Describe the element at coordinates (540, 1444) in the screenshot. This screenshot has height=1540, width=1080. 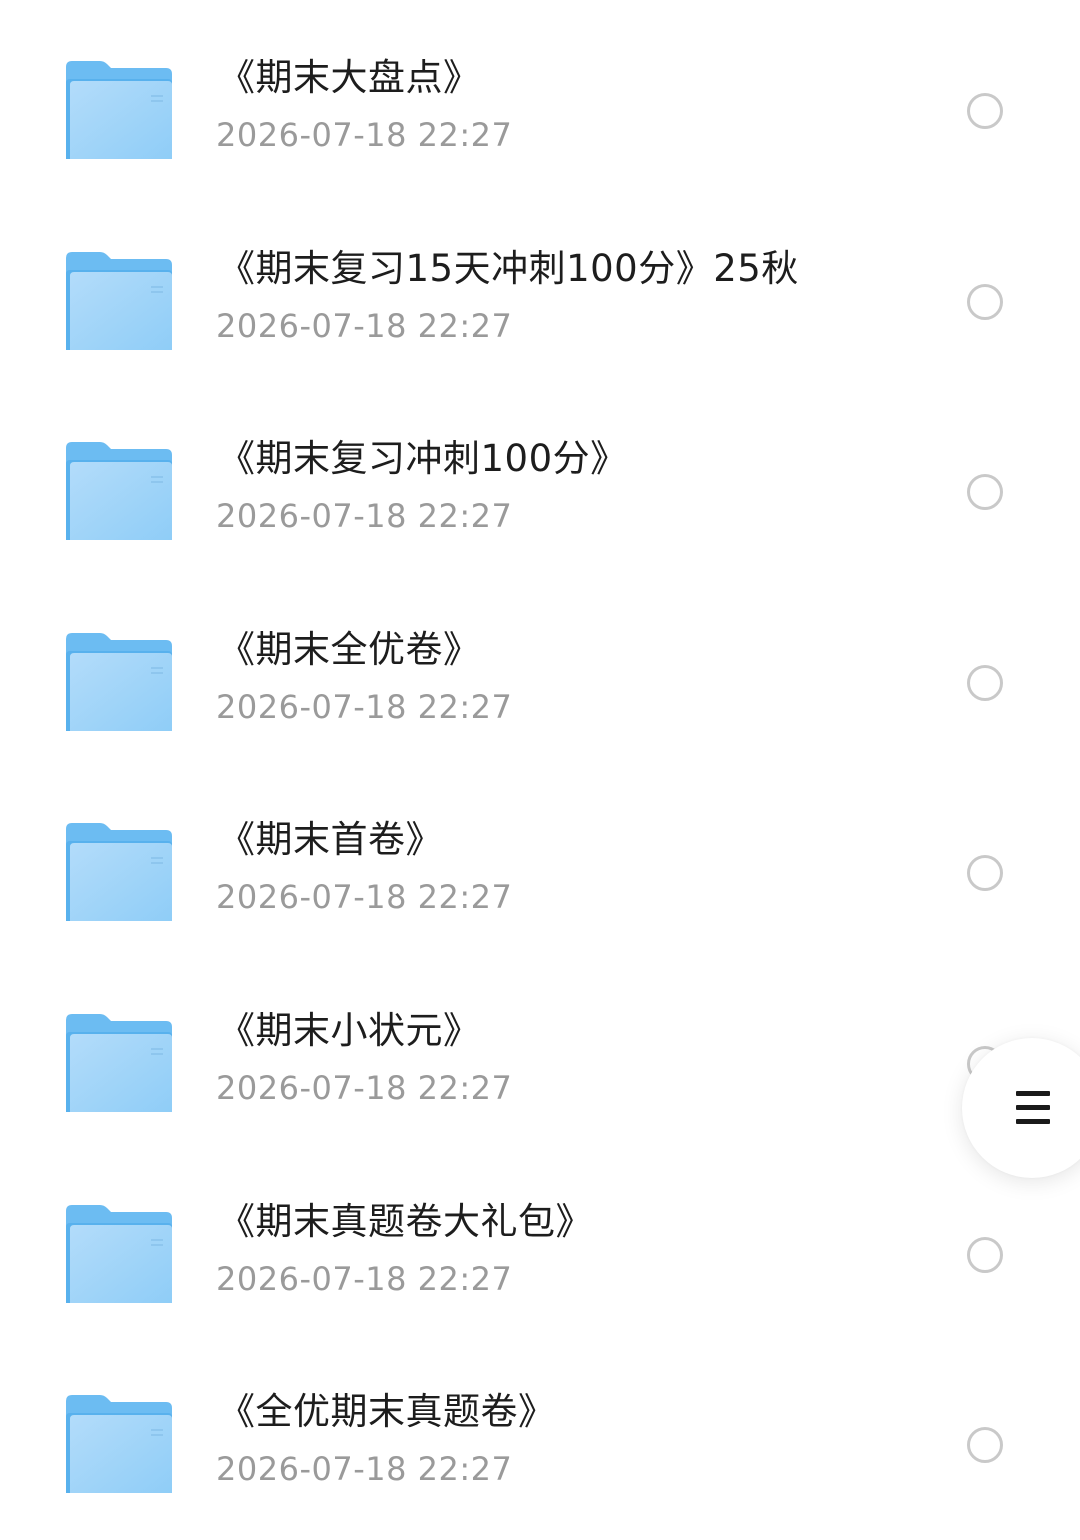
I see `file-row: 《全优期末真题卷》 2026-07-18 22:27` at that location.